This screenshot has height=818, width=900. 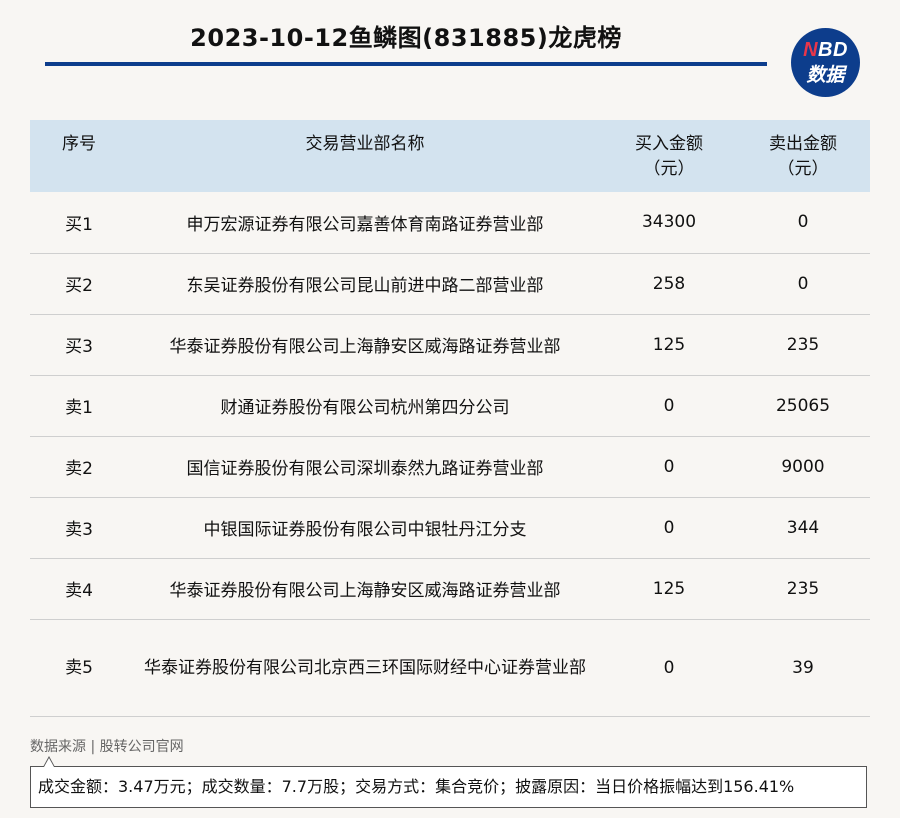 What do you see at coordinates (669, 284) in the screenshot?
I see `buy-amount: 258` at bounding box center [669, 284].